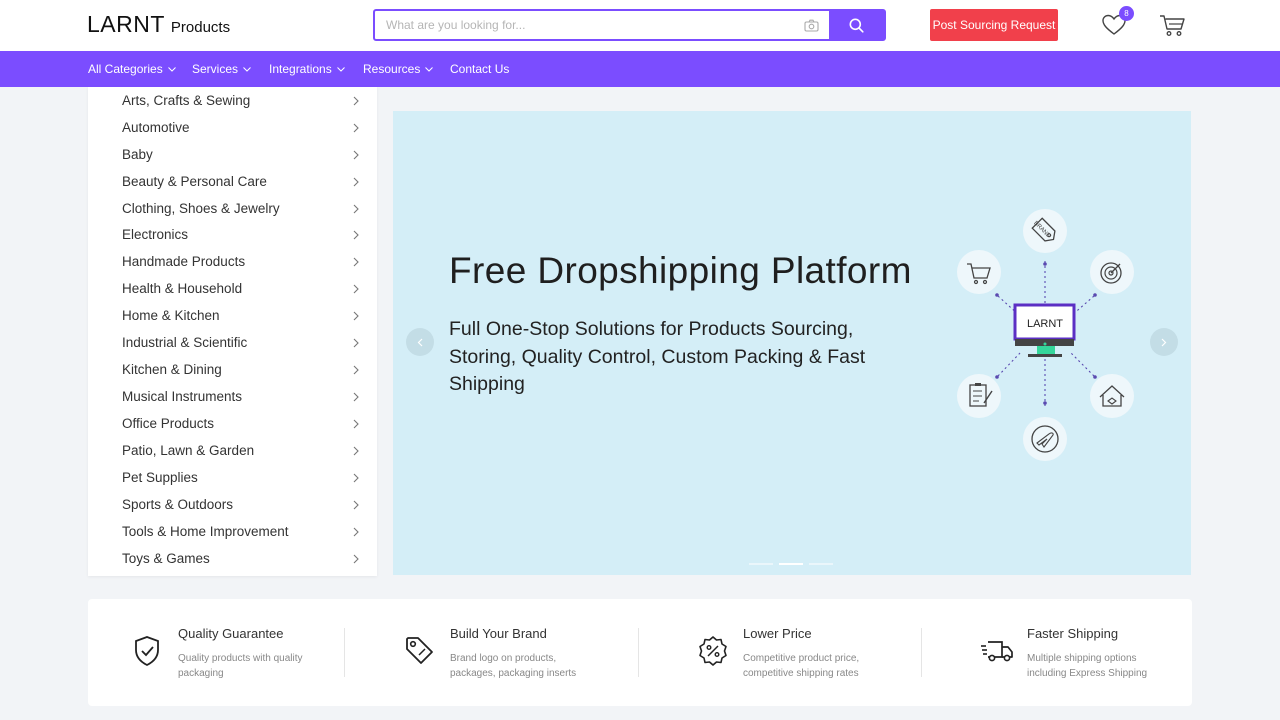  Describe the element at coordinates (177, 504) in the screenshot. I see `category-label: Sports & Outdoors` at that location.